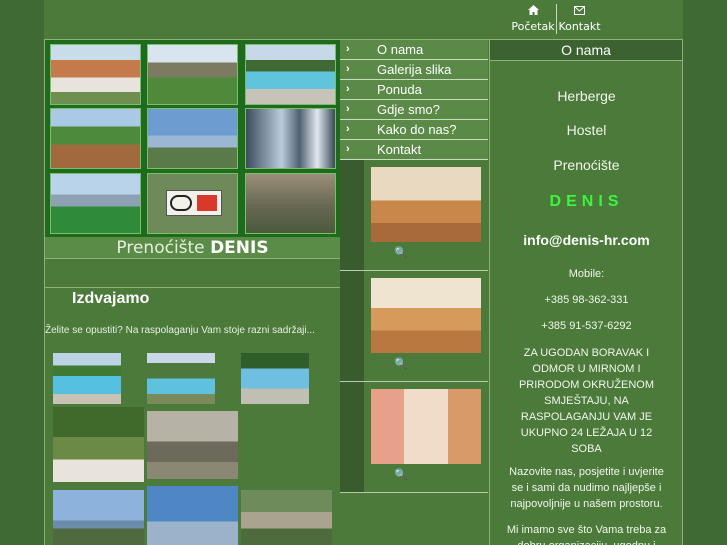 This screenshot has height=545, width=727. I want to click on info-prenociste: Prenoćište, so click(586, 165).